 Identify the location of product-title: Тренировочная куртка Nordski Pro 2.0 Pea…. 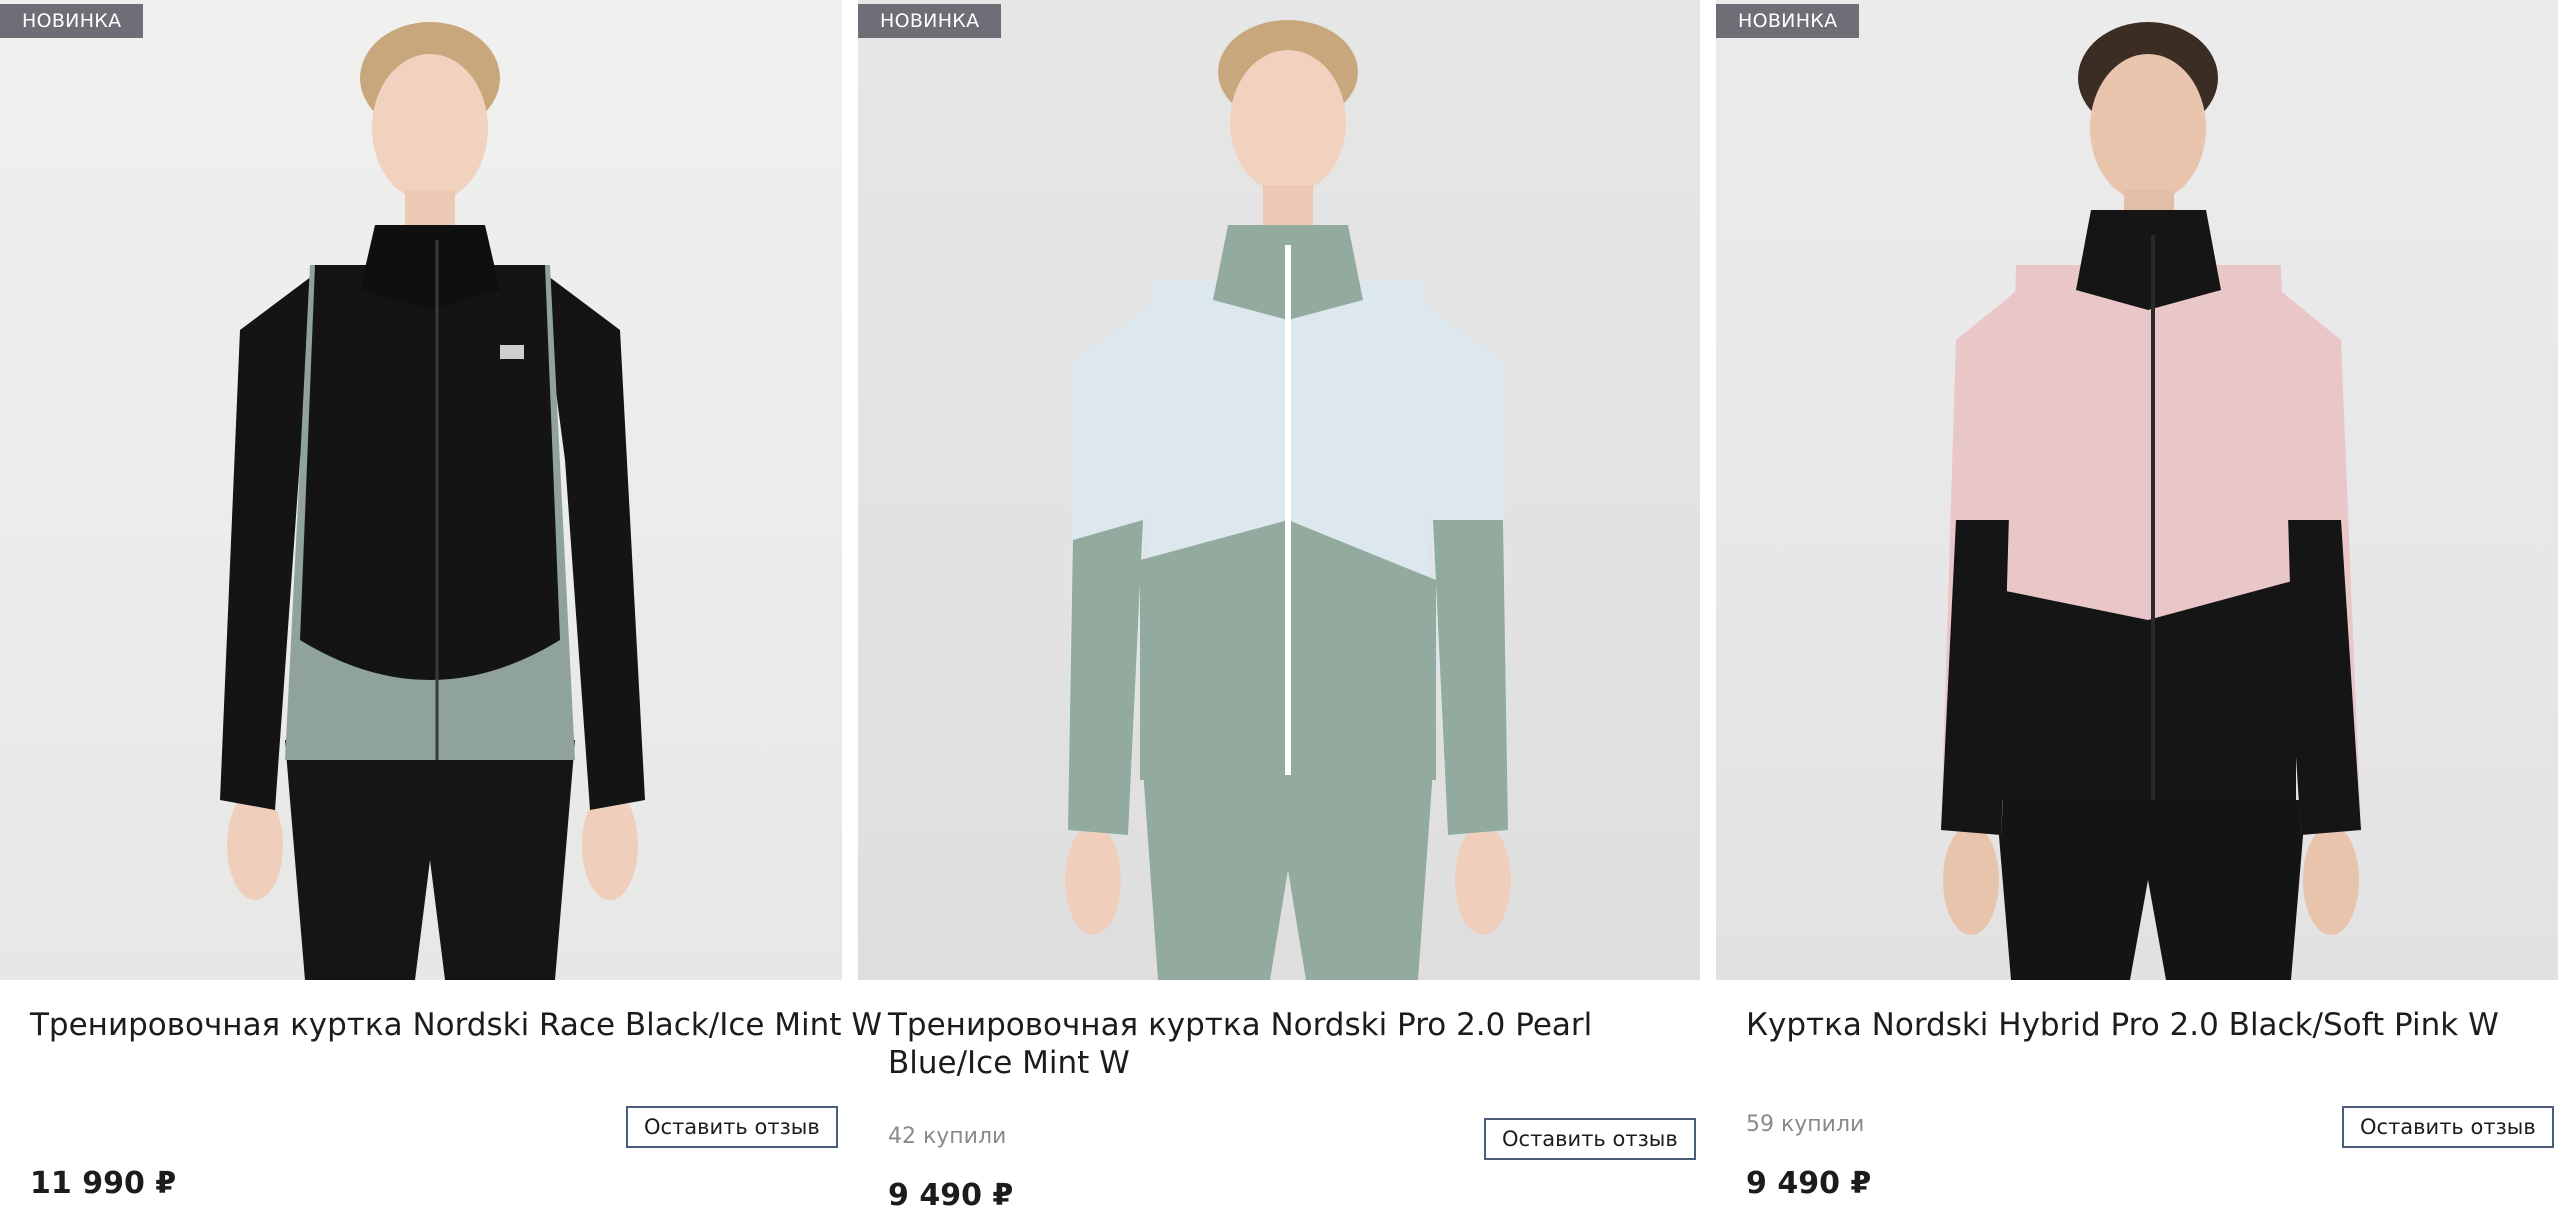
(1283, 1044).